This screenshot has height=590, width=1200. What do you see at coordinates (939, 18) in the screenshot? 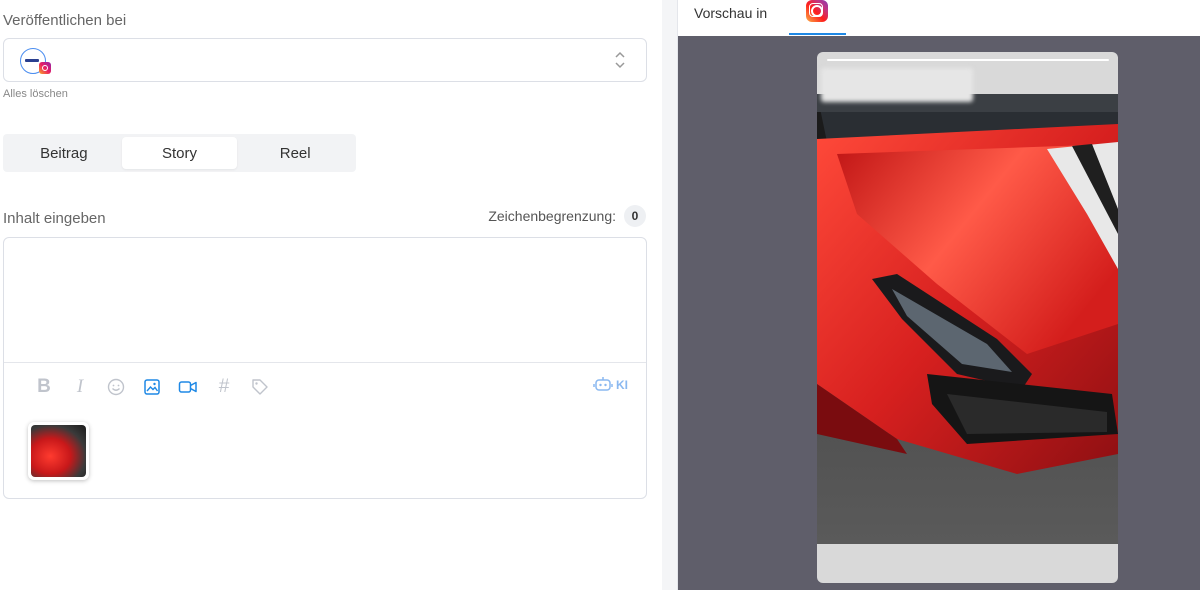
I see `preview-header: Vorschau in` at bounding box center [939, 18].